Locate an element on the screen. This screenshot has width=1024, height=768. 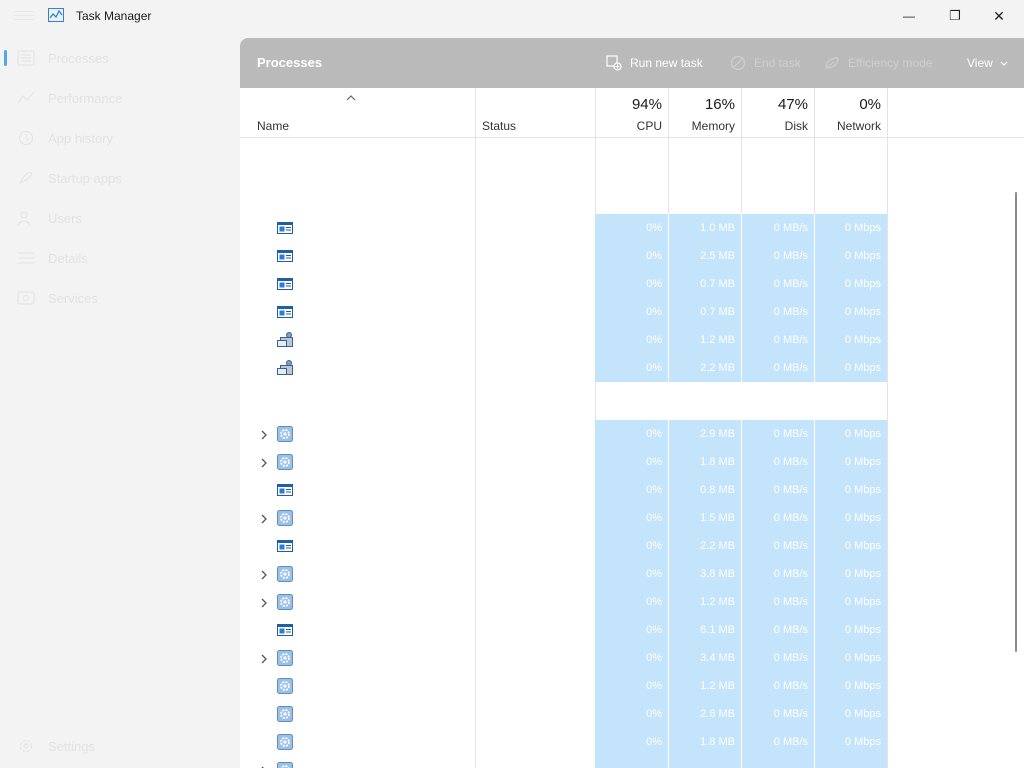
services-icon is located at coordinates (26, 298).